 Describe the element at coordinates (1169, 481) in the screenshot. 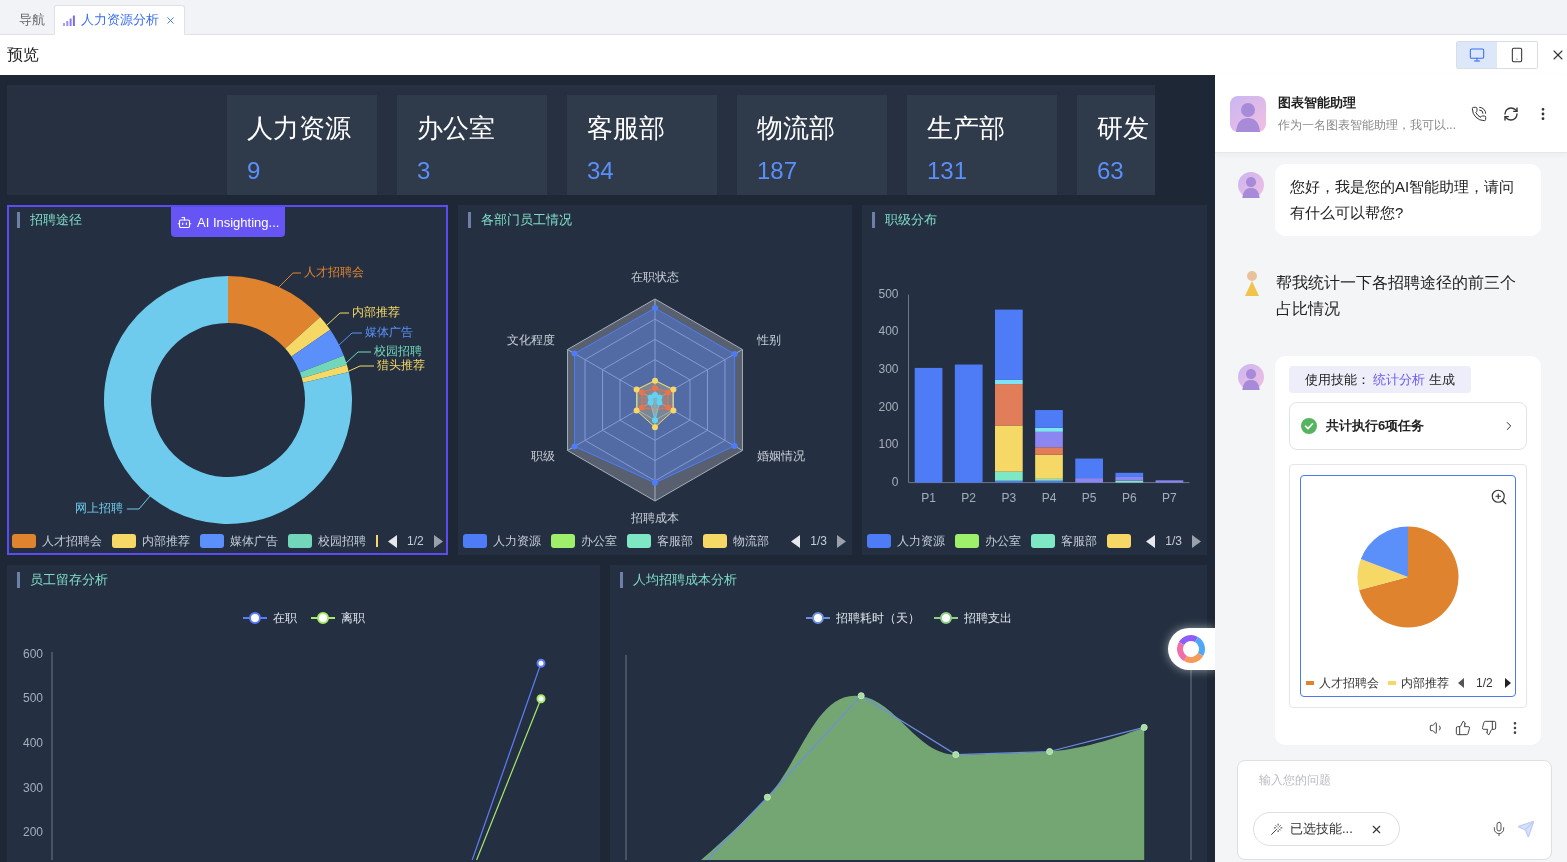

I see `bar-segment` at that location.